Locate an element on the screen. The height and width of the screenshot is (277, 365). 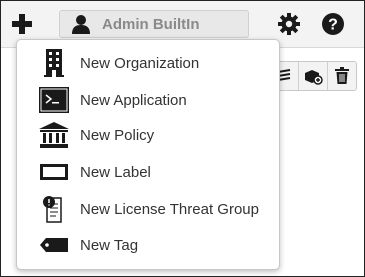
menu-item-label: New Label is located at coordinates (115, 172).